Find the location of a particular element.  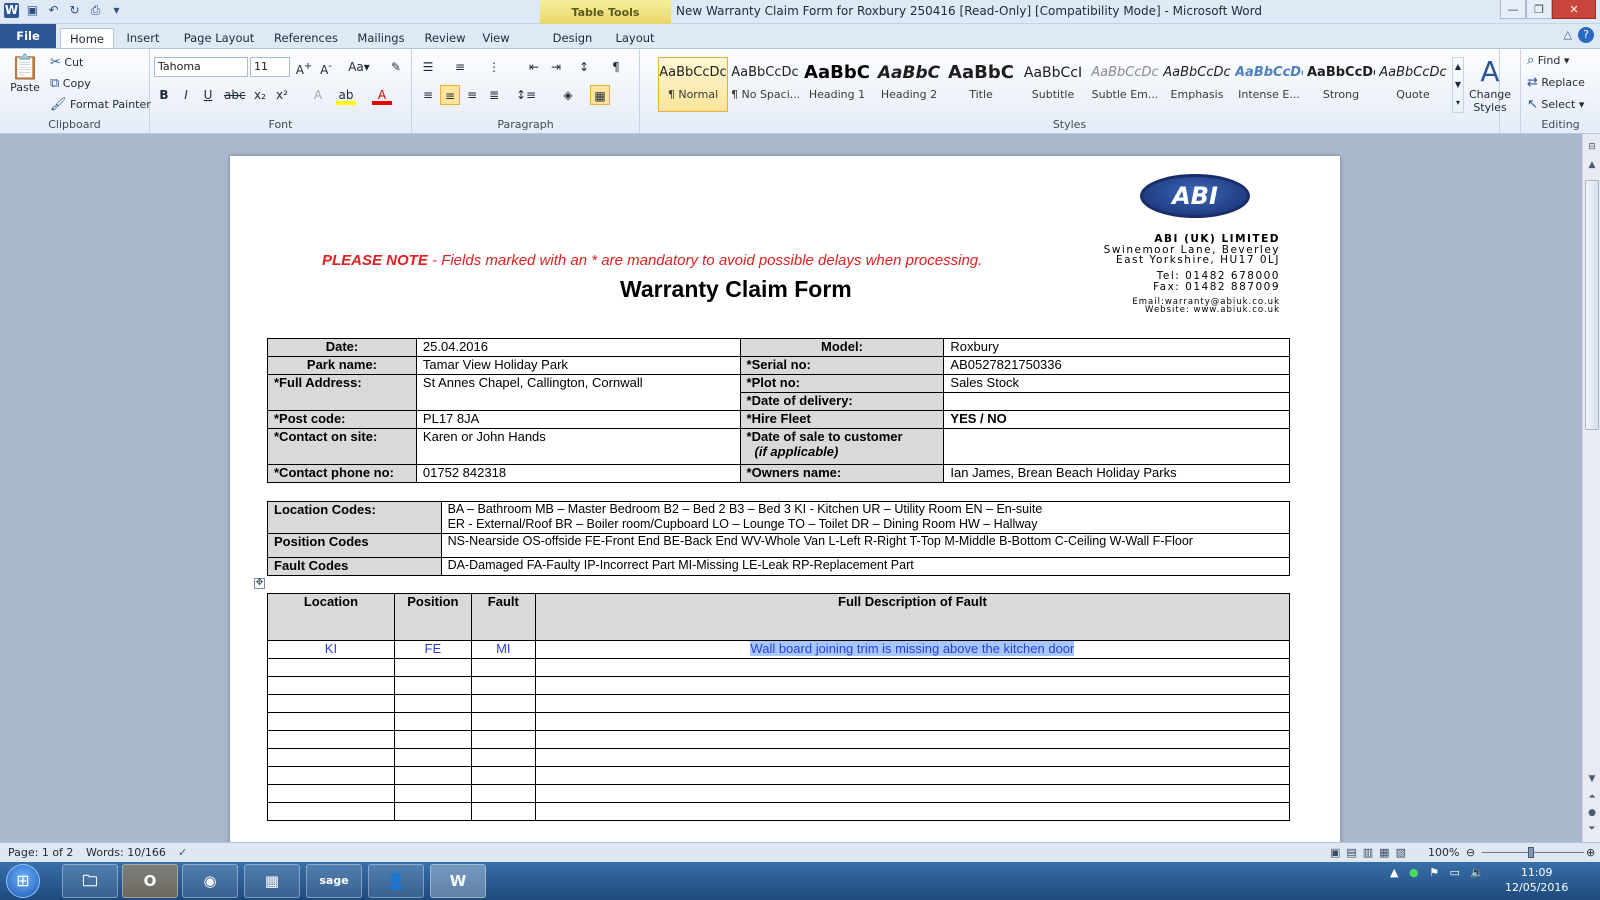

format-painter-button: 🖌 Format Painter is located at coordinates (100, 104).